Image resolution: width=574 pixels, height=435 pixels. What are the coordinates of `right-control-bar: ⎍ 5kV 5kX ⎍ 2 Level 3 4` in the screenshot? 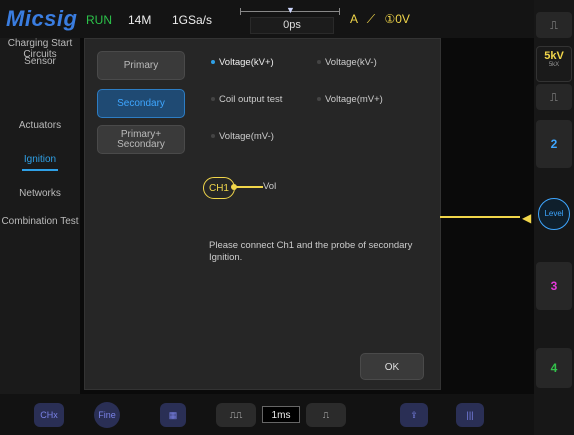 It's located at (554, 217).